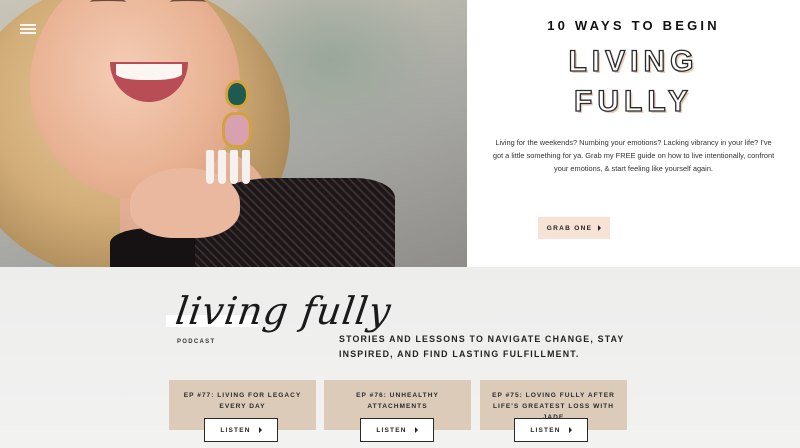 The height and width of the screenshot is (448, 800). What do you see at coordinates (196, 342) in the screenshot?
I see `podcast-label: PODCAST` at bounding box center [196, 342].